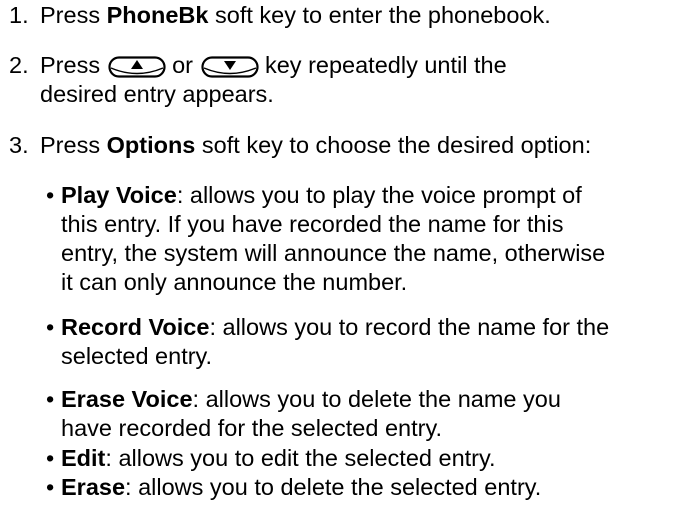 The width and height of the screenshot is (682, 505). I want to click on option-term: Record Voice, so click(135, 327).